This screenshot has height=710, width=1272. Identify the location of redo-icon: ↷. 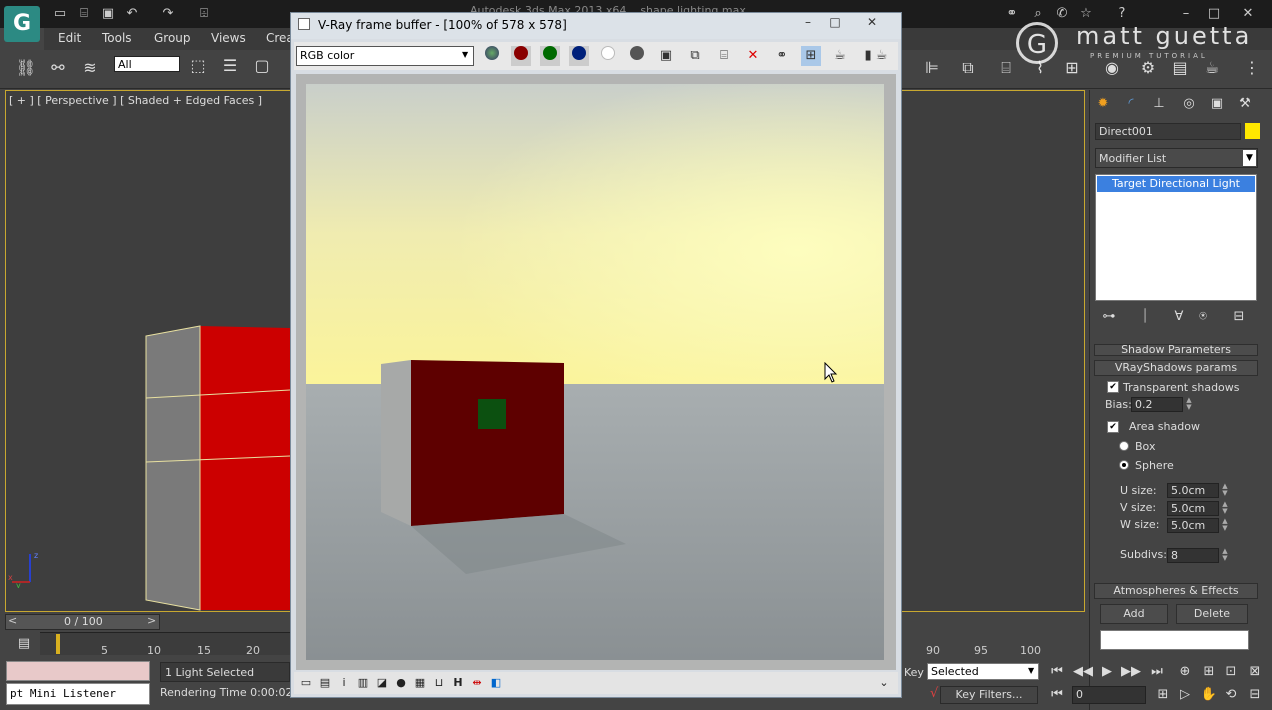
(168, 14).